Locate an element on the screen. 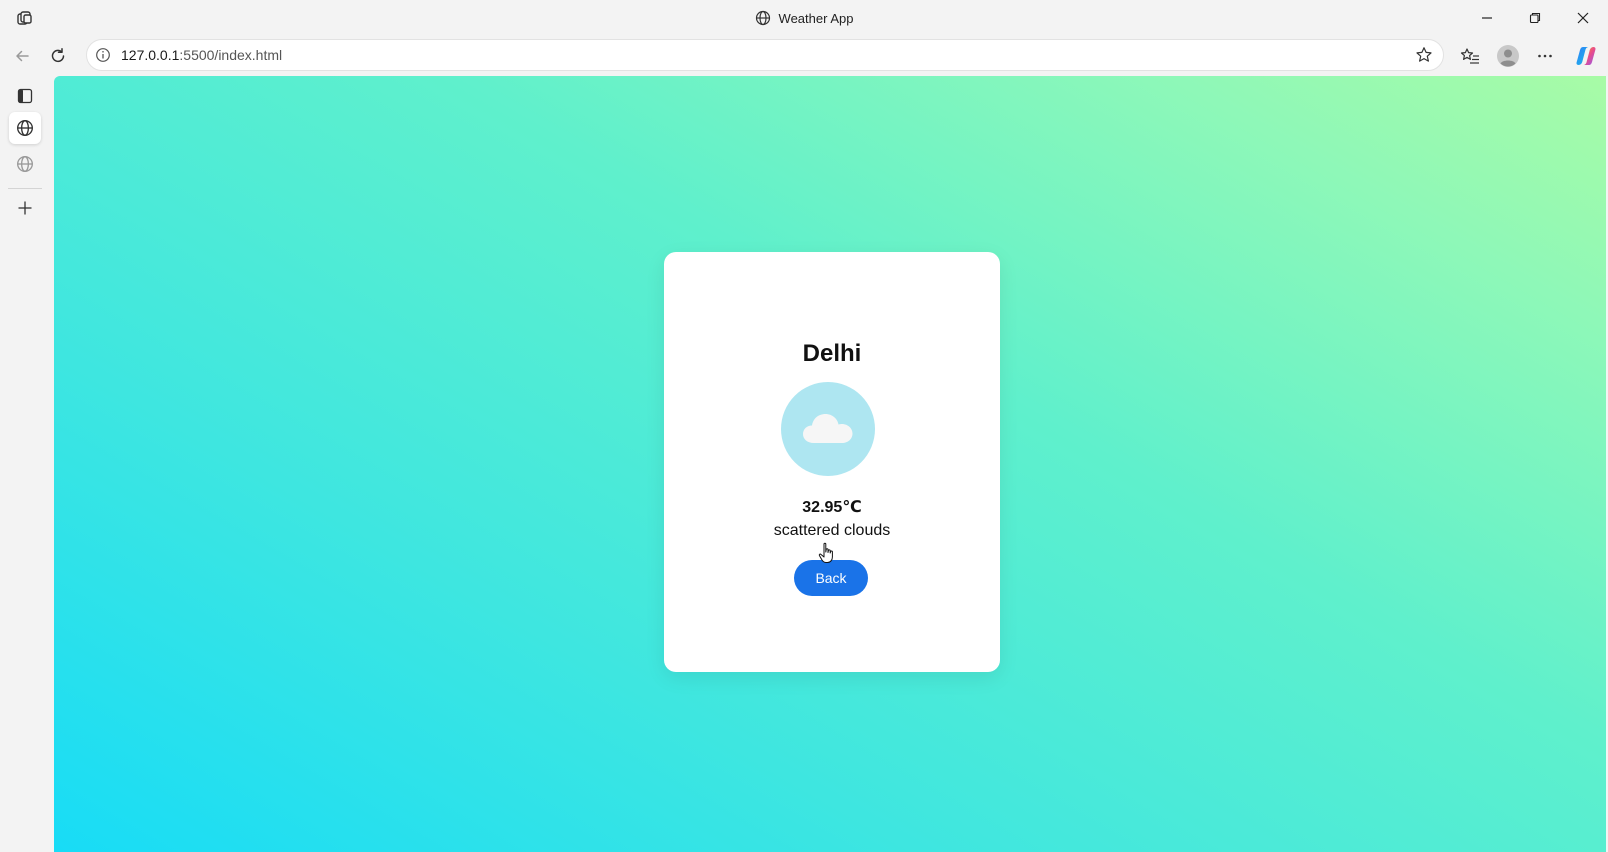  copilot-icon is located at coordinates (1586, 56).